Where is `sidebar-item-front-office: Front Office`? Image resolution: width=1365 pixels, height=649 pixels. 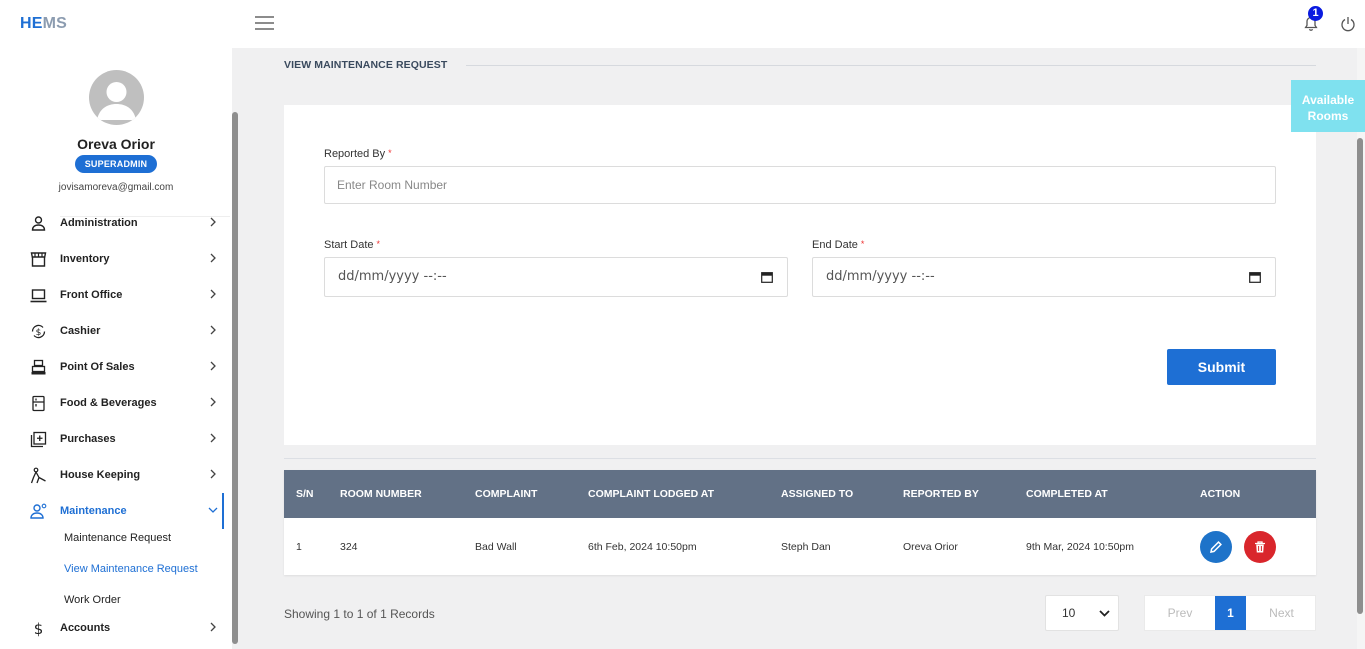 sidebar-item-front-office: Front Office is located at coordinates (116, 295).